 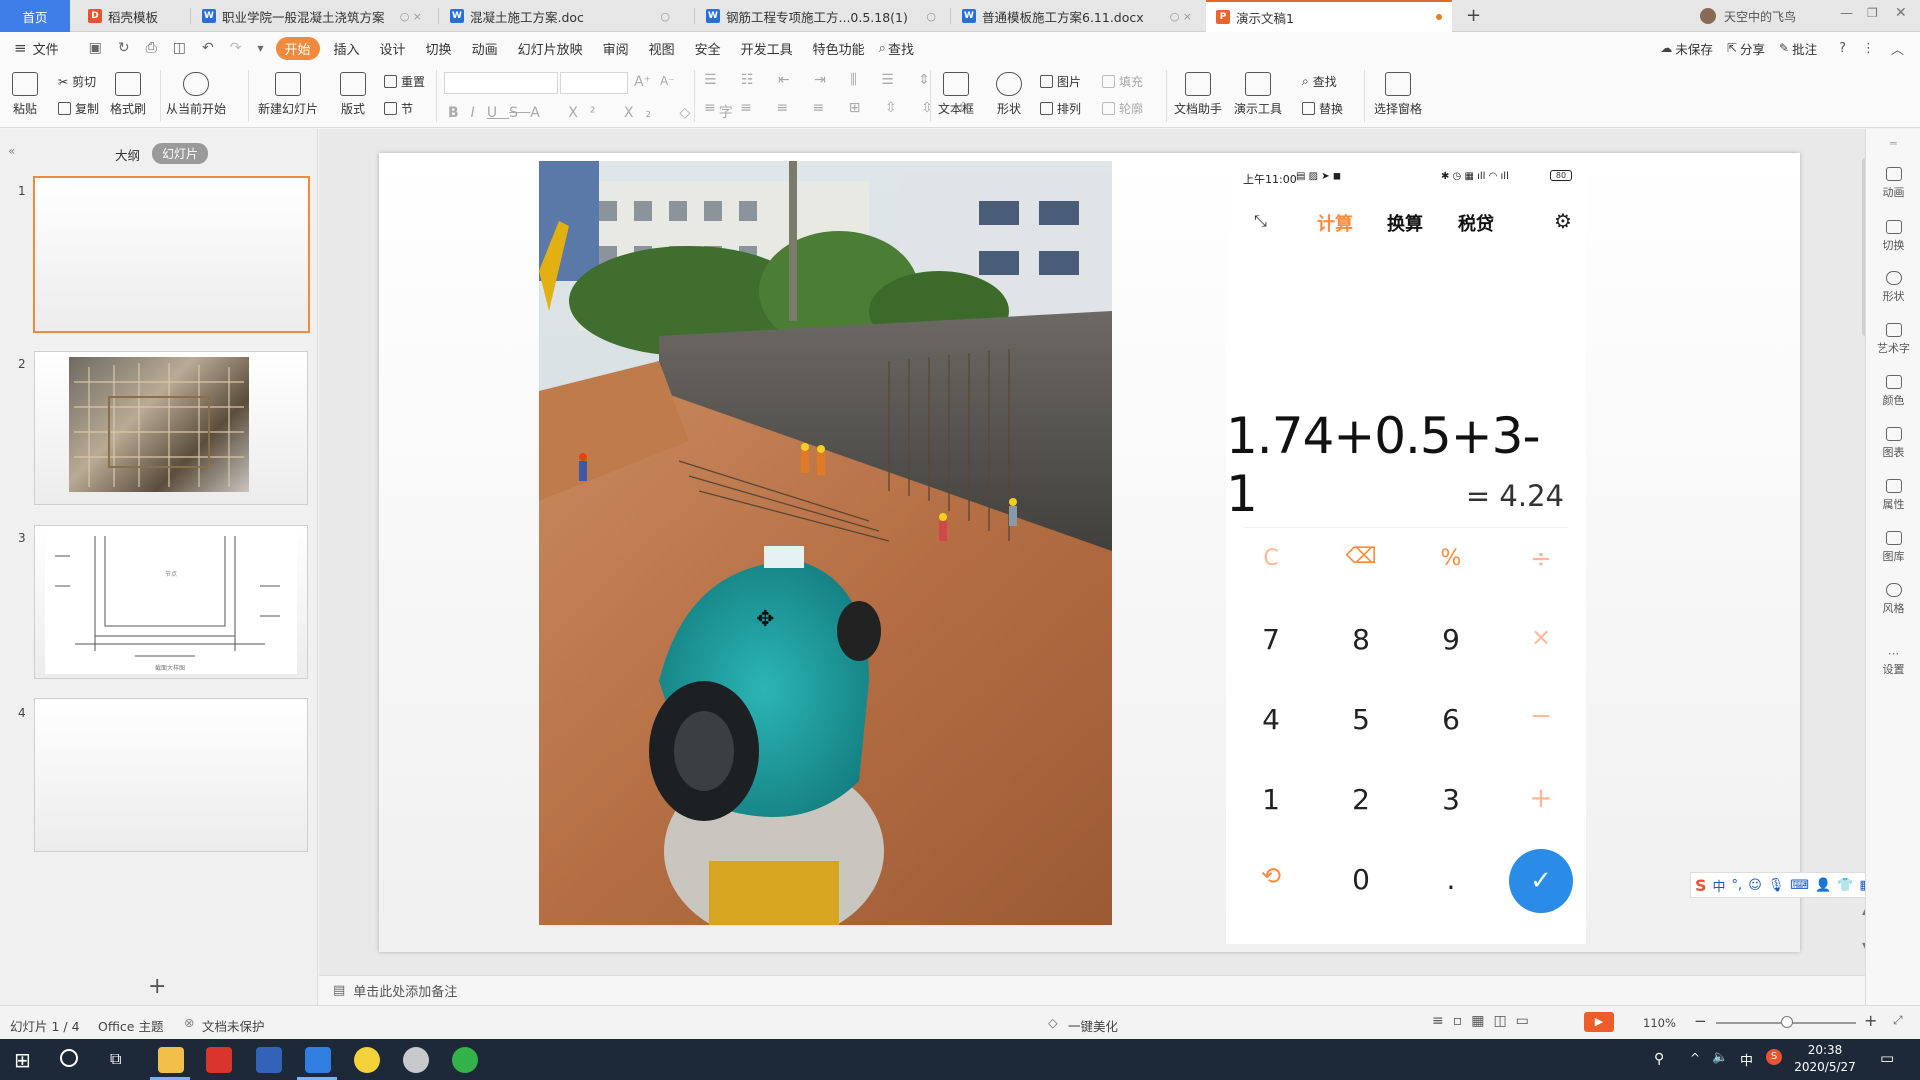 I want to click on redo-icon: ↷, so click(x=236, y=48).